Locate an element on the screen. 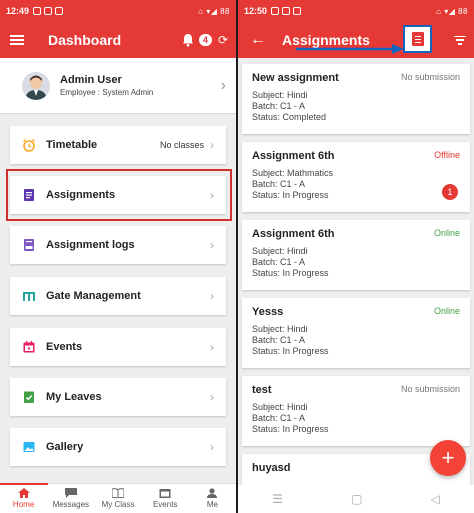 Image resolution: width=474 pixels, height=513 pixels. nav-me: Me is located at coordinates (212, 498).